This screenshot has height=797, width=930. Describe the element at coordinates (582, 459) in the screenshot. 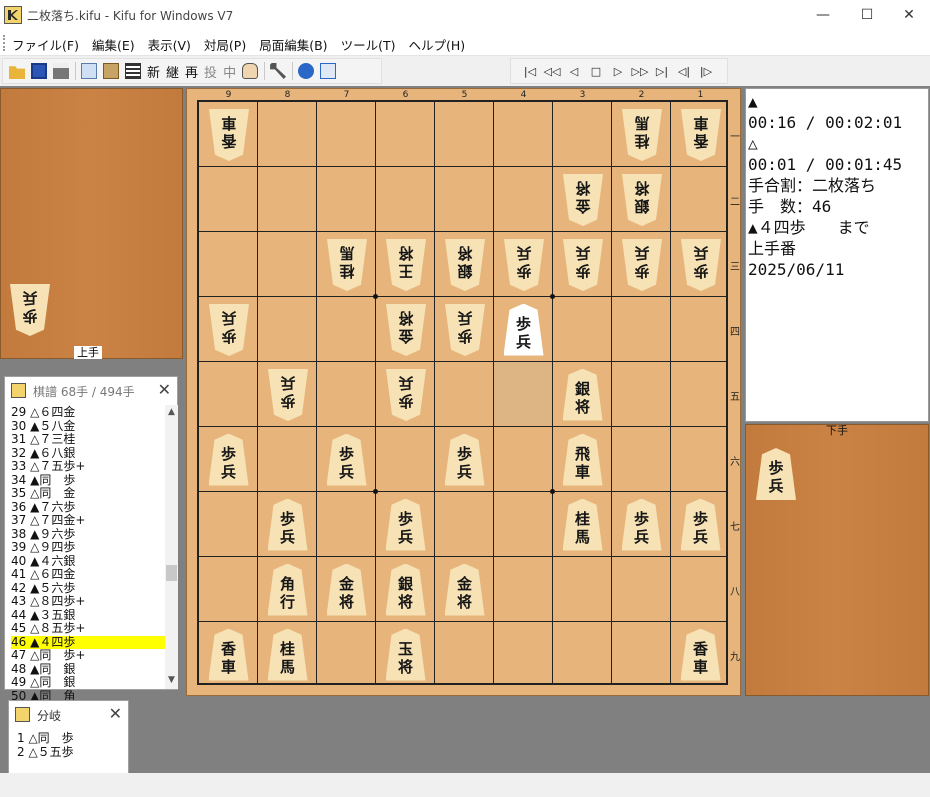

I see `shogi-piece: 飛車` at that location.